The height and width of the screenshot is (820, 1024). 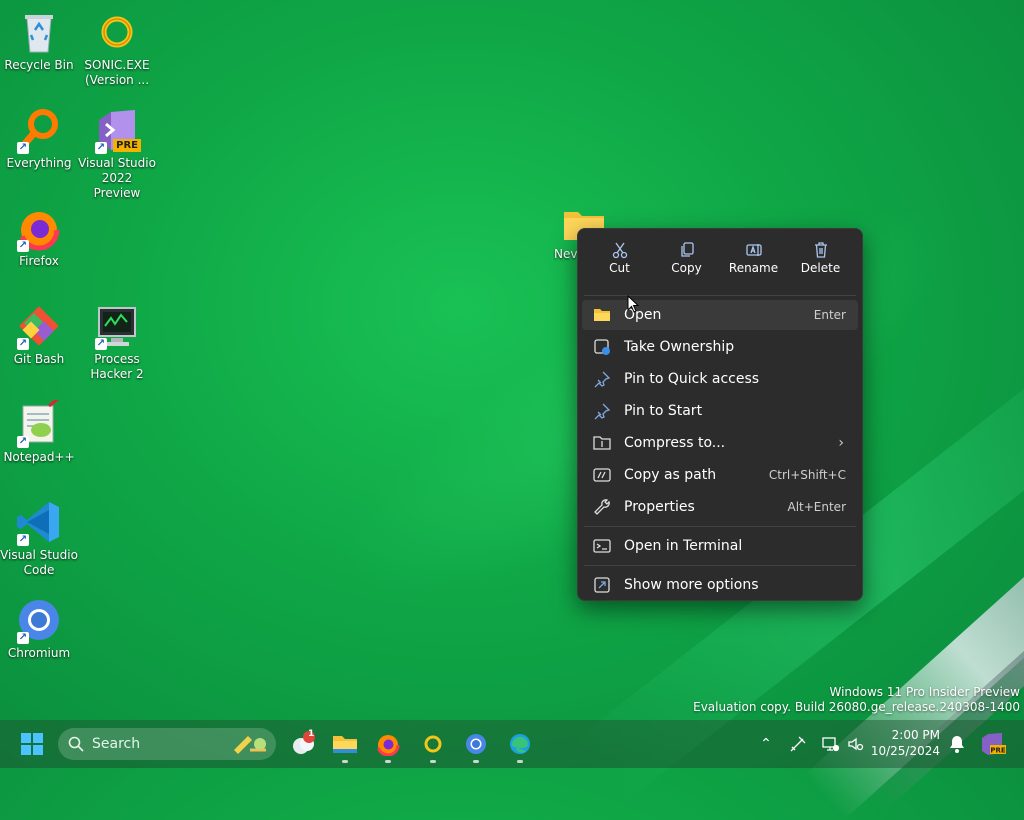 What do you see at coordinates (39, 236) in the screenshot?
I see `desktop-icon-firefox: ↗ Firefox` at bounding box center [39, 236].